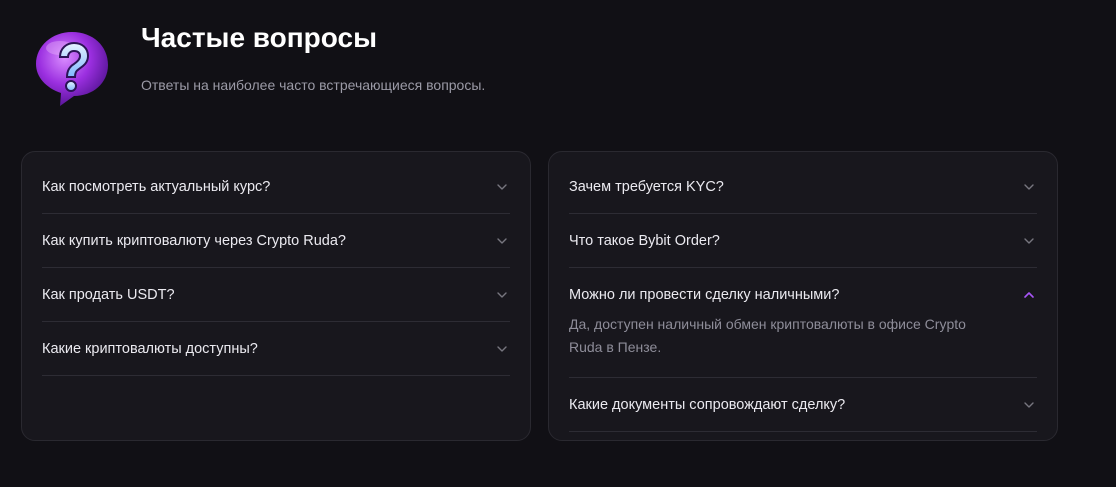  I want to click on faq-question-row: Какие документы сопровождают сделку?, so click(803, 404).